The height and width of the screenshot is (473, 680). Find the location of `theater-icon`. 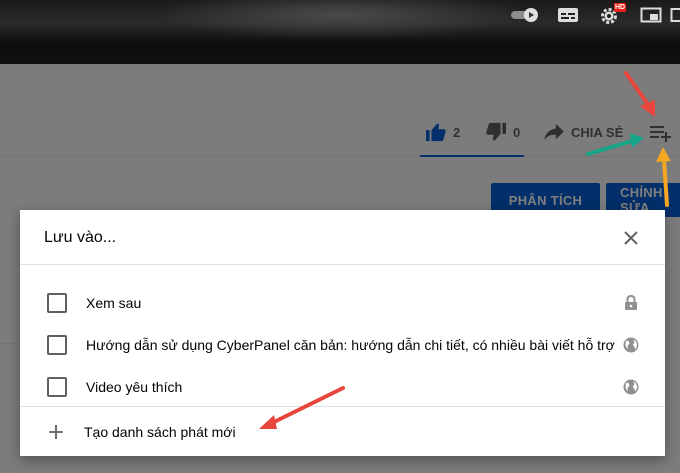

theater-icon is located at coordinates (675, 15).